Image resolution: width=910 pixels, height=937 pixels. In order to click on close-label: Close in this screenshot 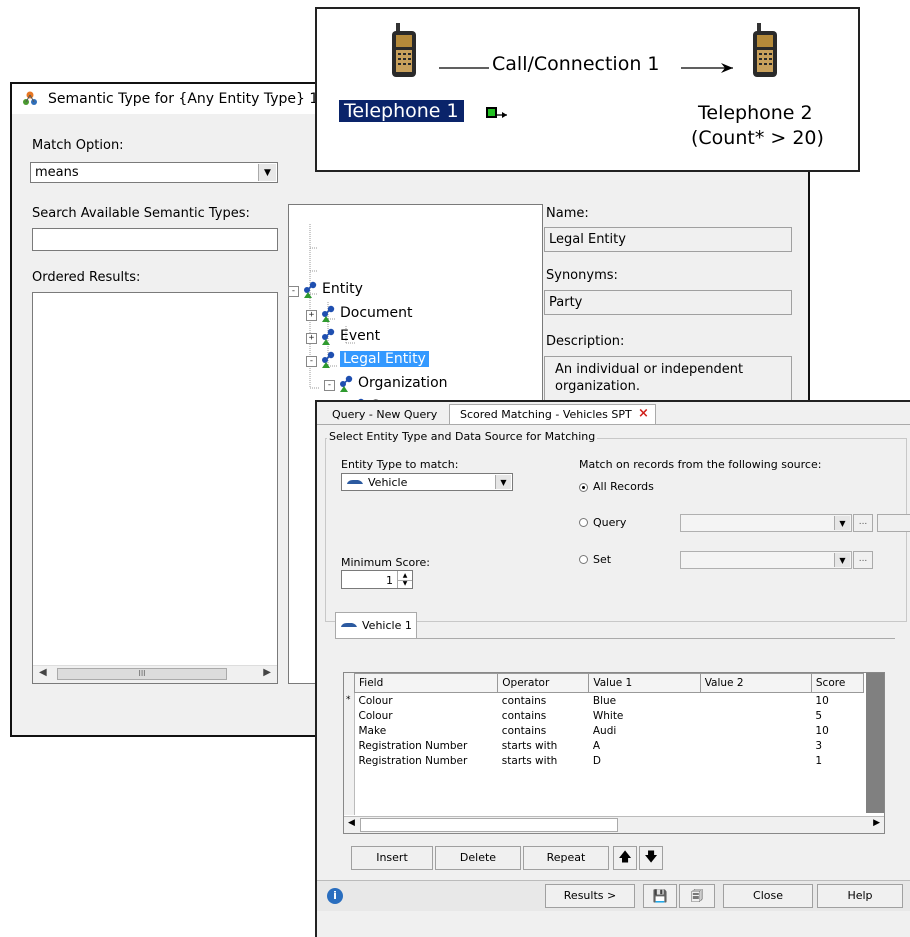, I will do `click(768, 895)`.